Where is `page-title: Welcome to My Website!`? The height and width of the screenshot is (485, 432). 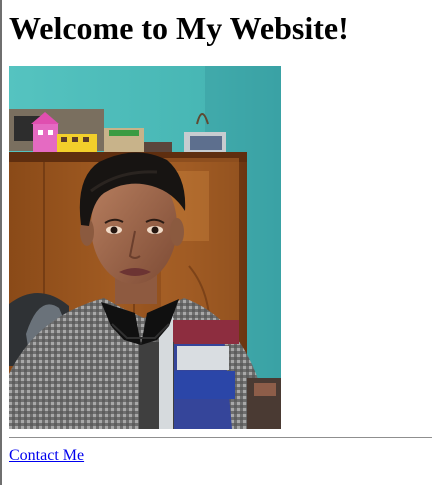
page-title: Welcome to My Website! is located at coordinates (179, 28).